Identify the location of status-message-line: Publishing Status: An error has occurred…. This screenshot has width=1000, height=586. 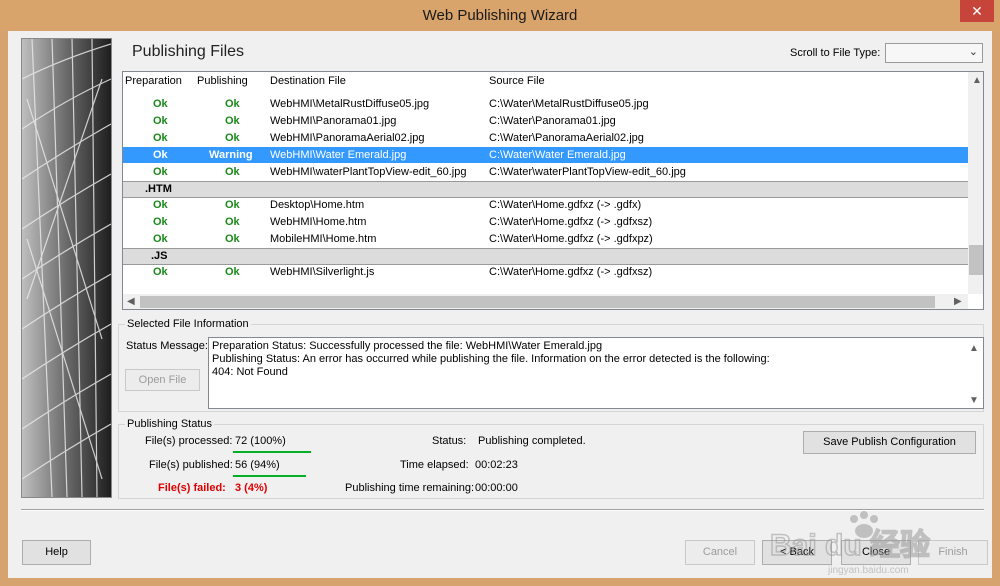
(491, 359).